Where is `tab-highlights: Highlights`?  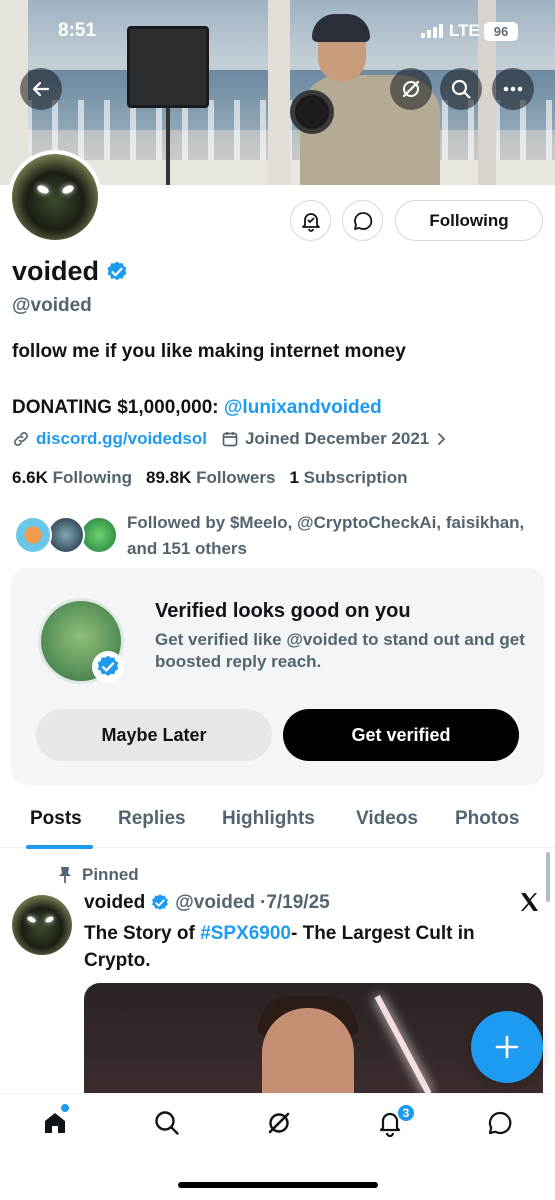 tab-highlights: Highlights is located at coordinates (268, 819).